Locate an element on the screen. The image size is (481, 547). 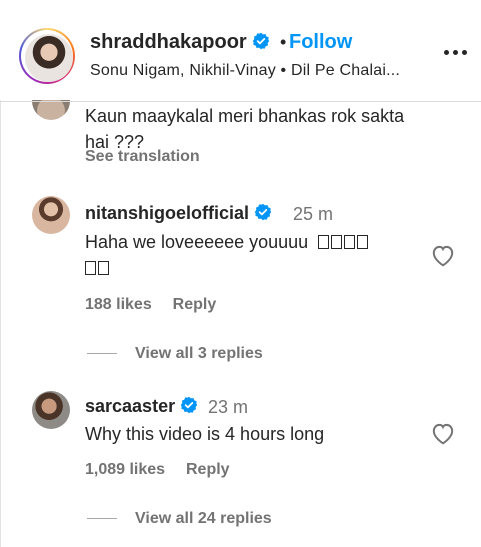
follow-button: Follow is located at coordinates (320, 42).